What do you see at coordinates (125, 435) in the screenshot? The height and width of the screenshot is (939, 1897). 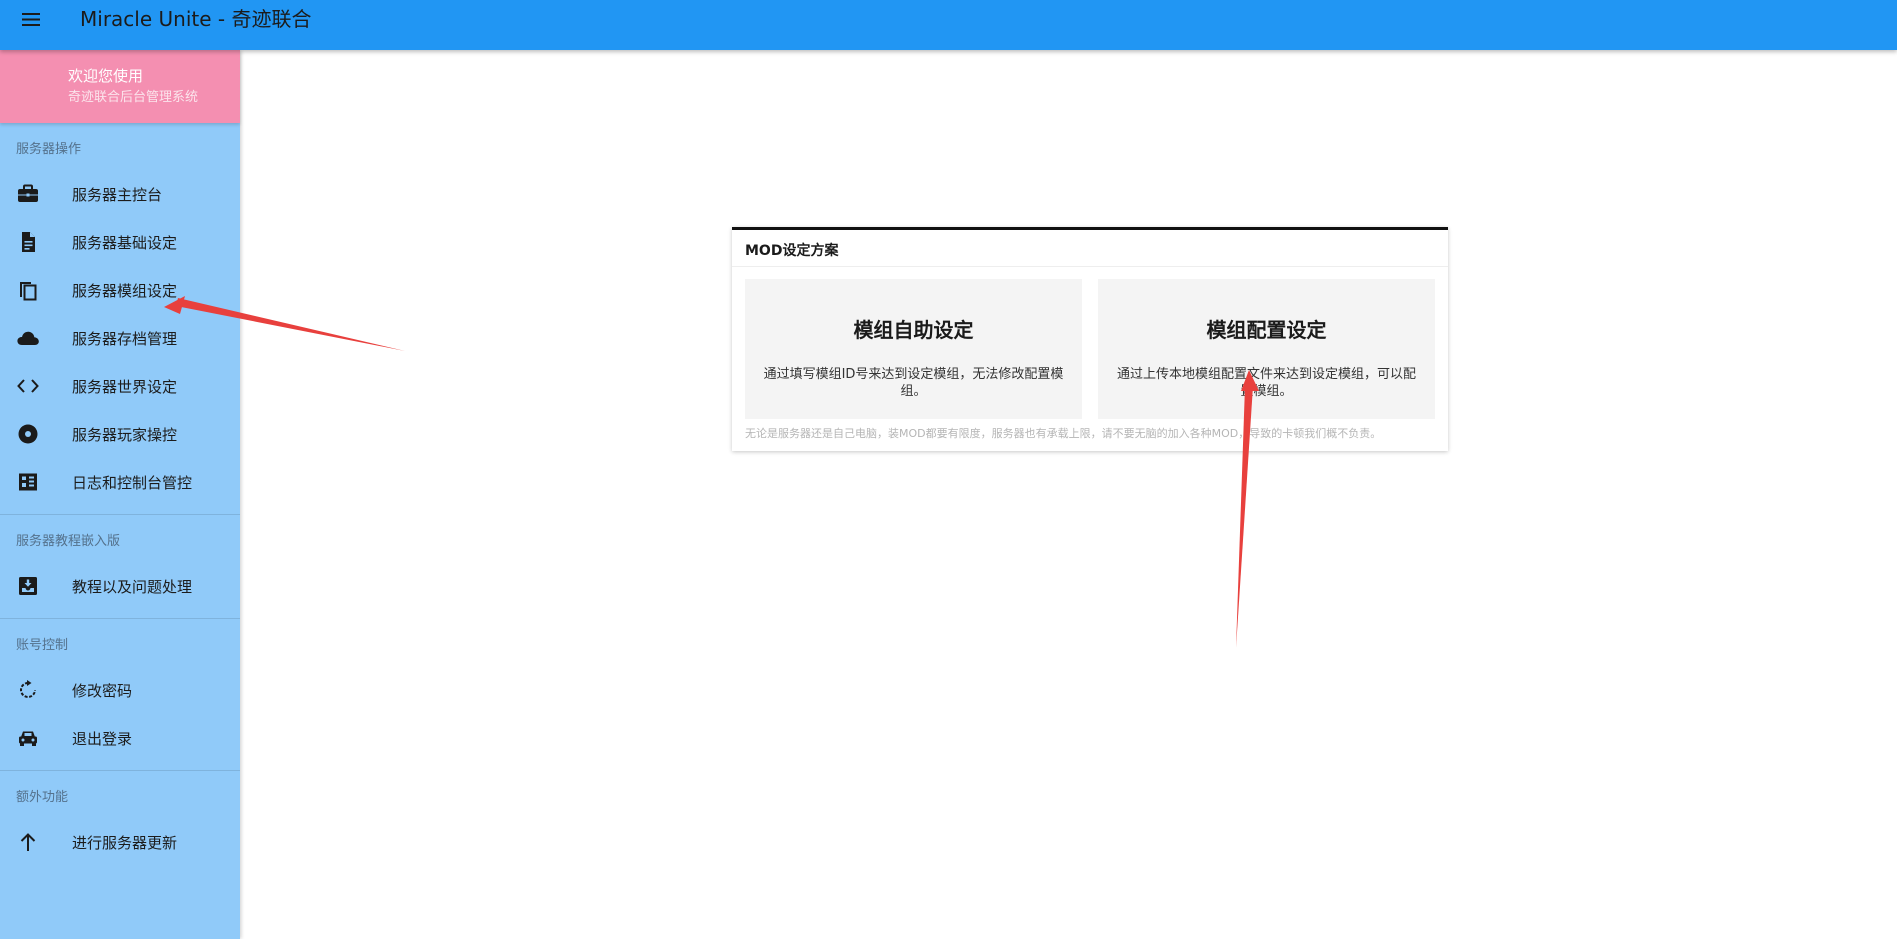 I see `sidebar-item-label: 服务器玩家操控` at bounding box center [125, 435].